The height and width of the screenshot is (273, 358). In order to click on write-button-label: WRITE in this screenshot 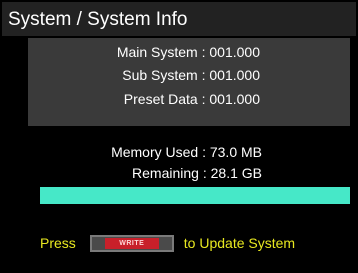, I will do `click(131, 243)`.